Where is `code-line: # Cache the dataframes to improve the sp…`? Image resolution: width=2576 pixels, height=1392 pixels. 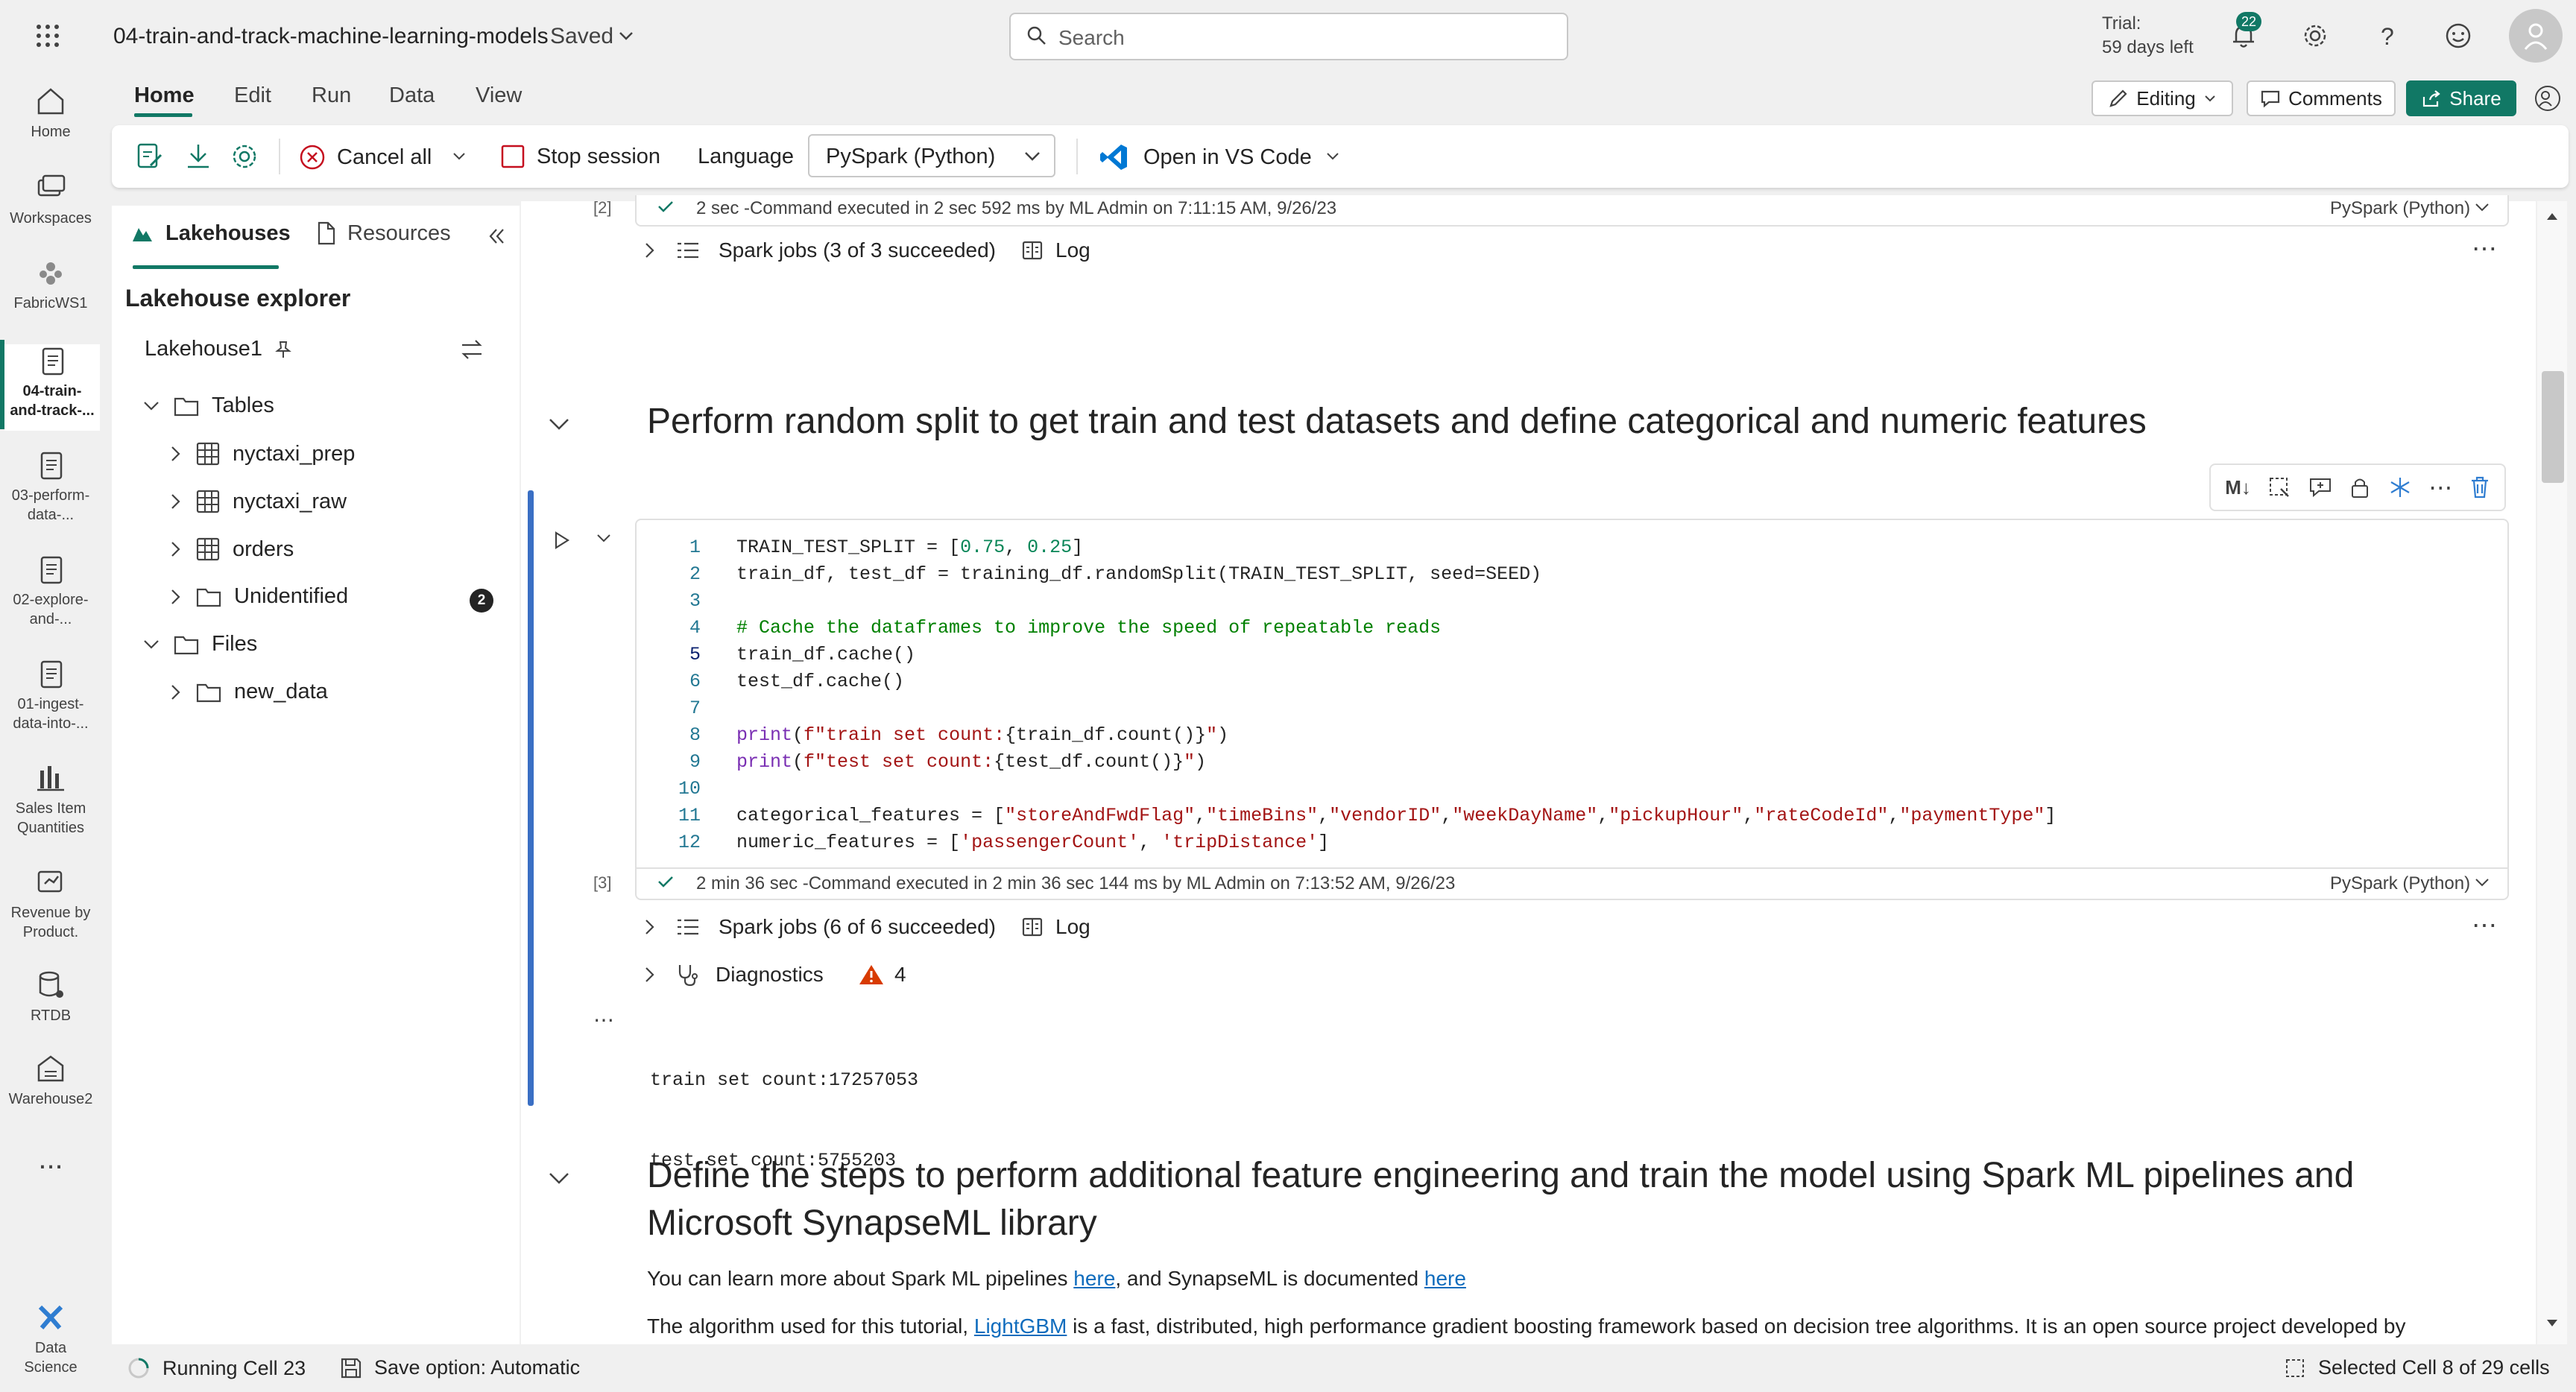 code-line: # Cache the dataframes to improve the sp… is located at coordinates (1089, 628).